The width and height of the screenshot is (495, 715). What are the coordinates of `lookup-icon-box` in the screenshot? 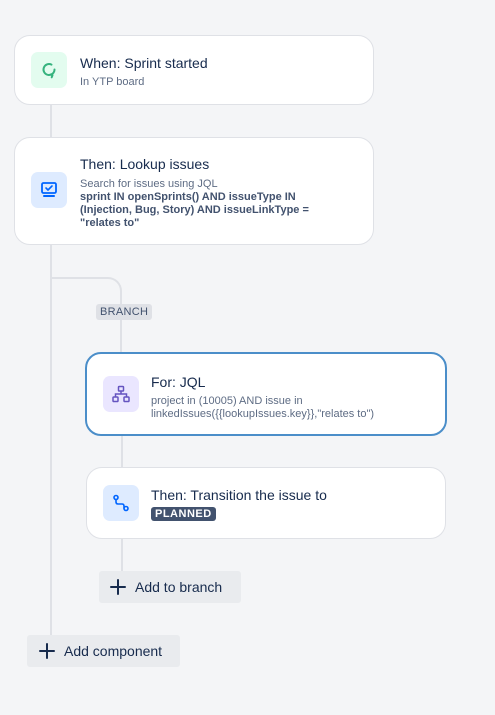 It's located at (49, 190).